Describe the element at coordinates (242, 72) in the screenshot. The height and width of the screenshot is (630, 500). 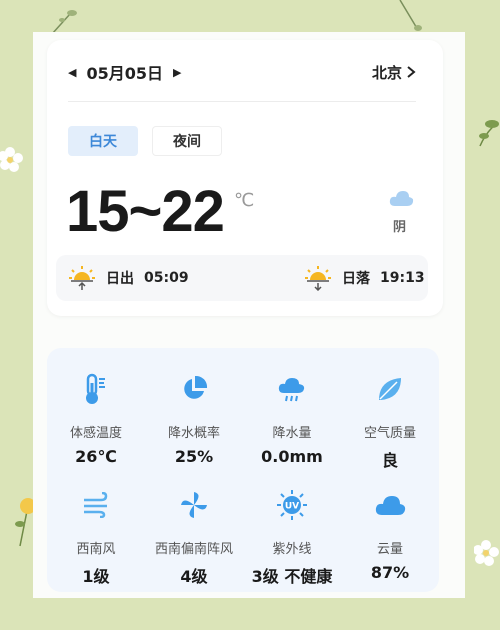
I see `date-bar: ◀ 05月05日 ▶ 北京` at that location.